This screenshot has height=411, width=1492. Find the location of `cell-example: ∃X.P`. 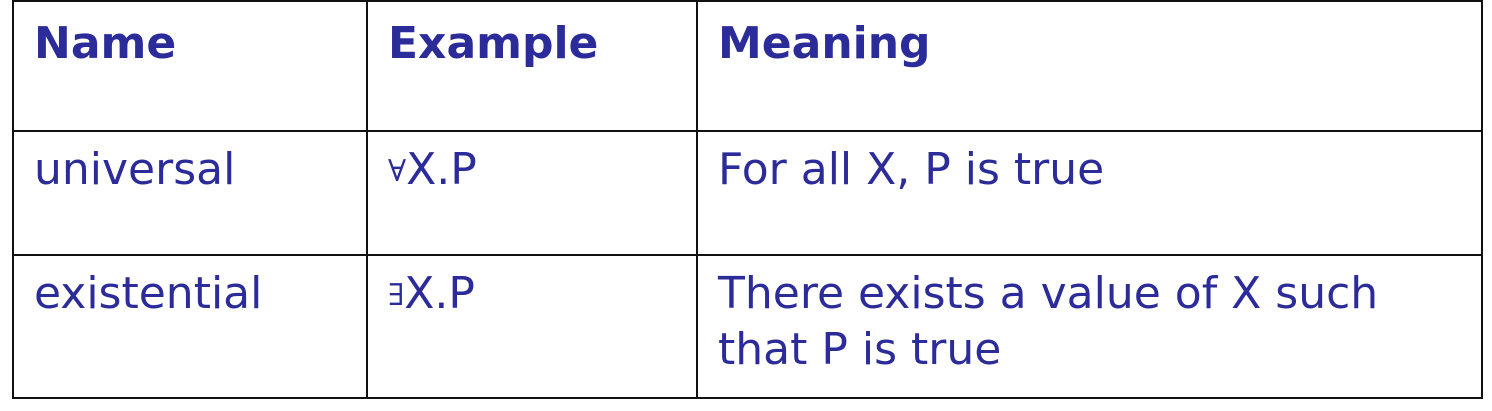

cell-example: ∃X.P is located at coordinates (532, 326).